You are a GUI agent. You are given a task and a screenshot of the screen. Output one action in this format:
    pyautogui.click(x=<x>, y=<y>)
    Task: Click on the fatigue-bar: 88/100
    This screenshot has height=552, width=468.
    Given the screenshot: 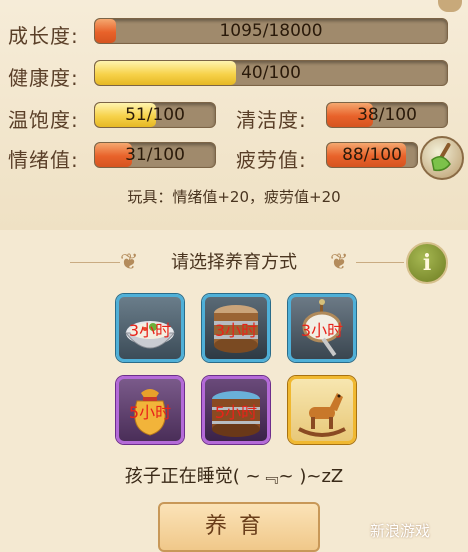 What is the action you would take?
    pyautogui.click(x=372, y=155)
    